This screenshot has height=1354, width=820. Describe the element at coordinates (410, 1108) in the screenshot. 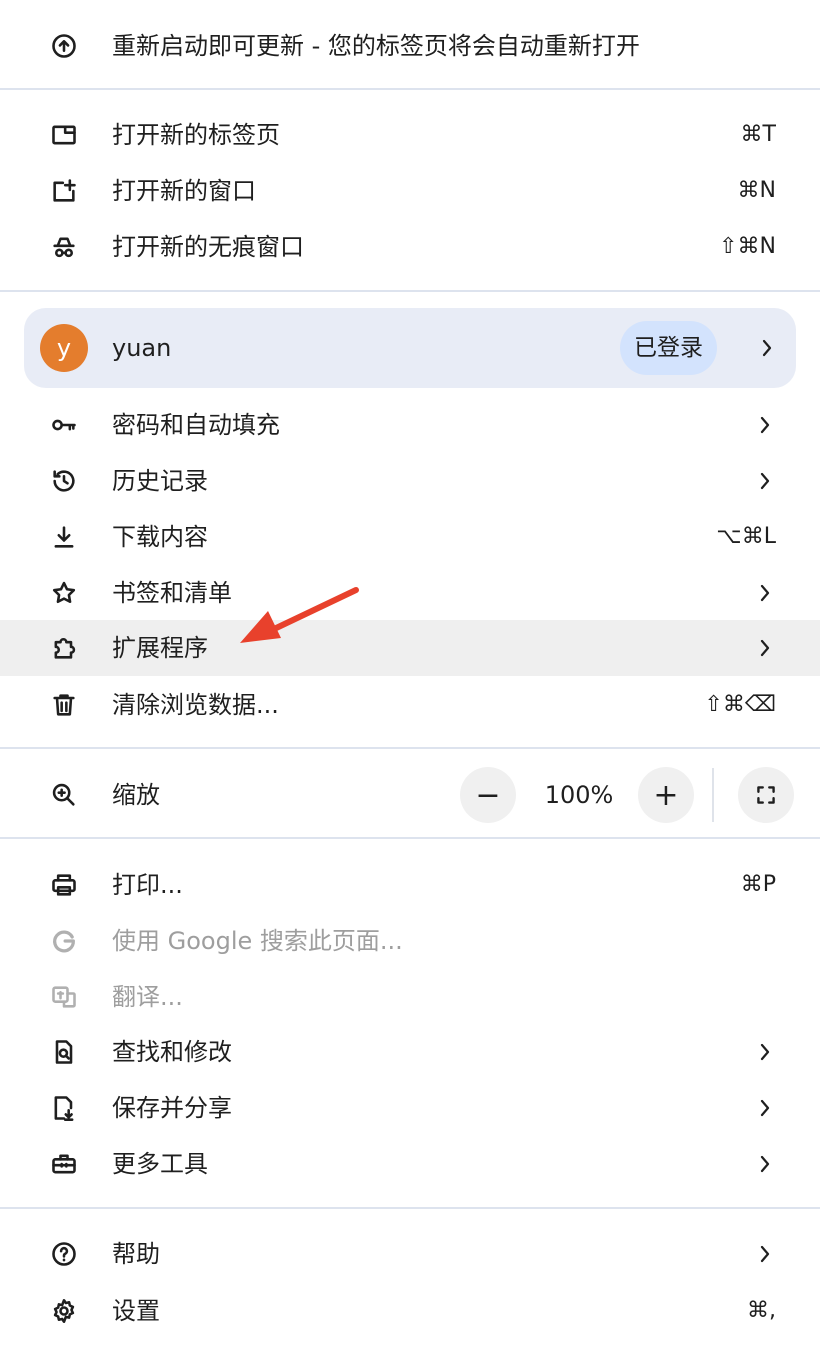

I see `save-and-share-item: 保存并分享` at that location.